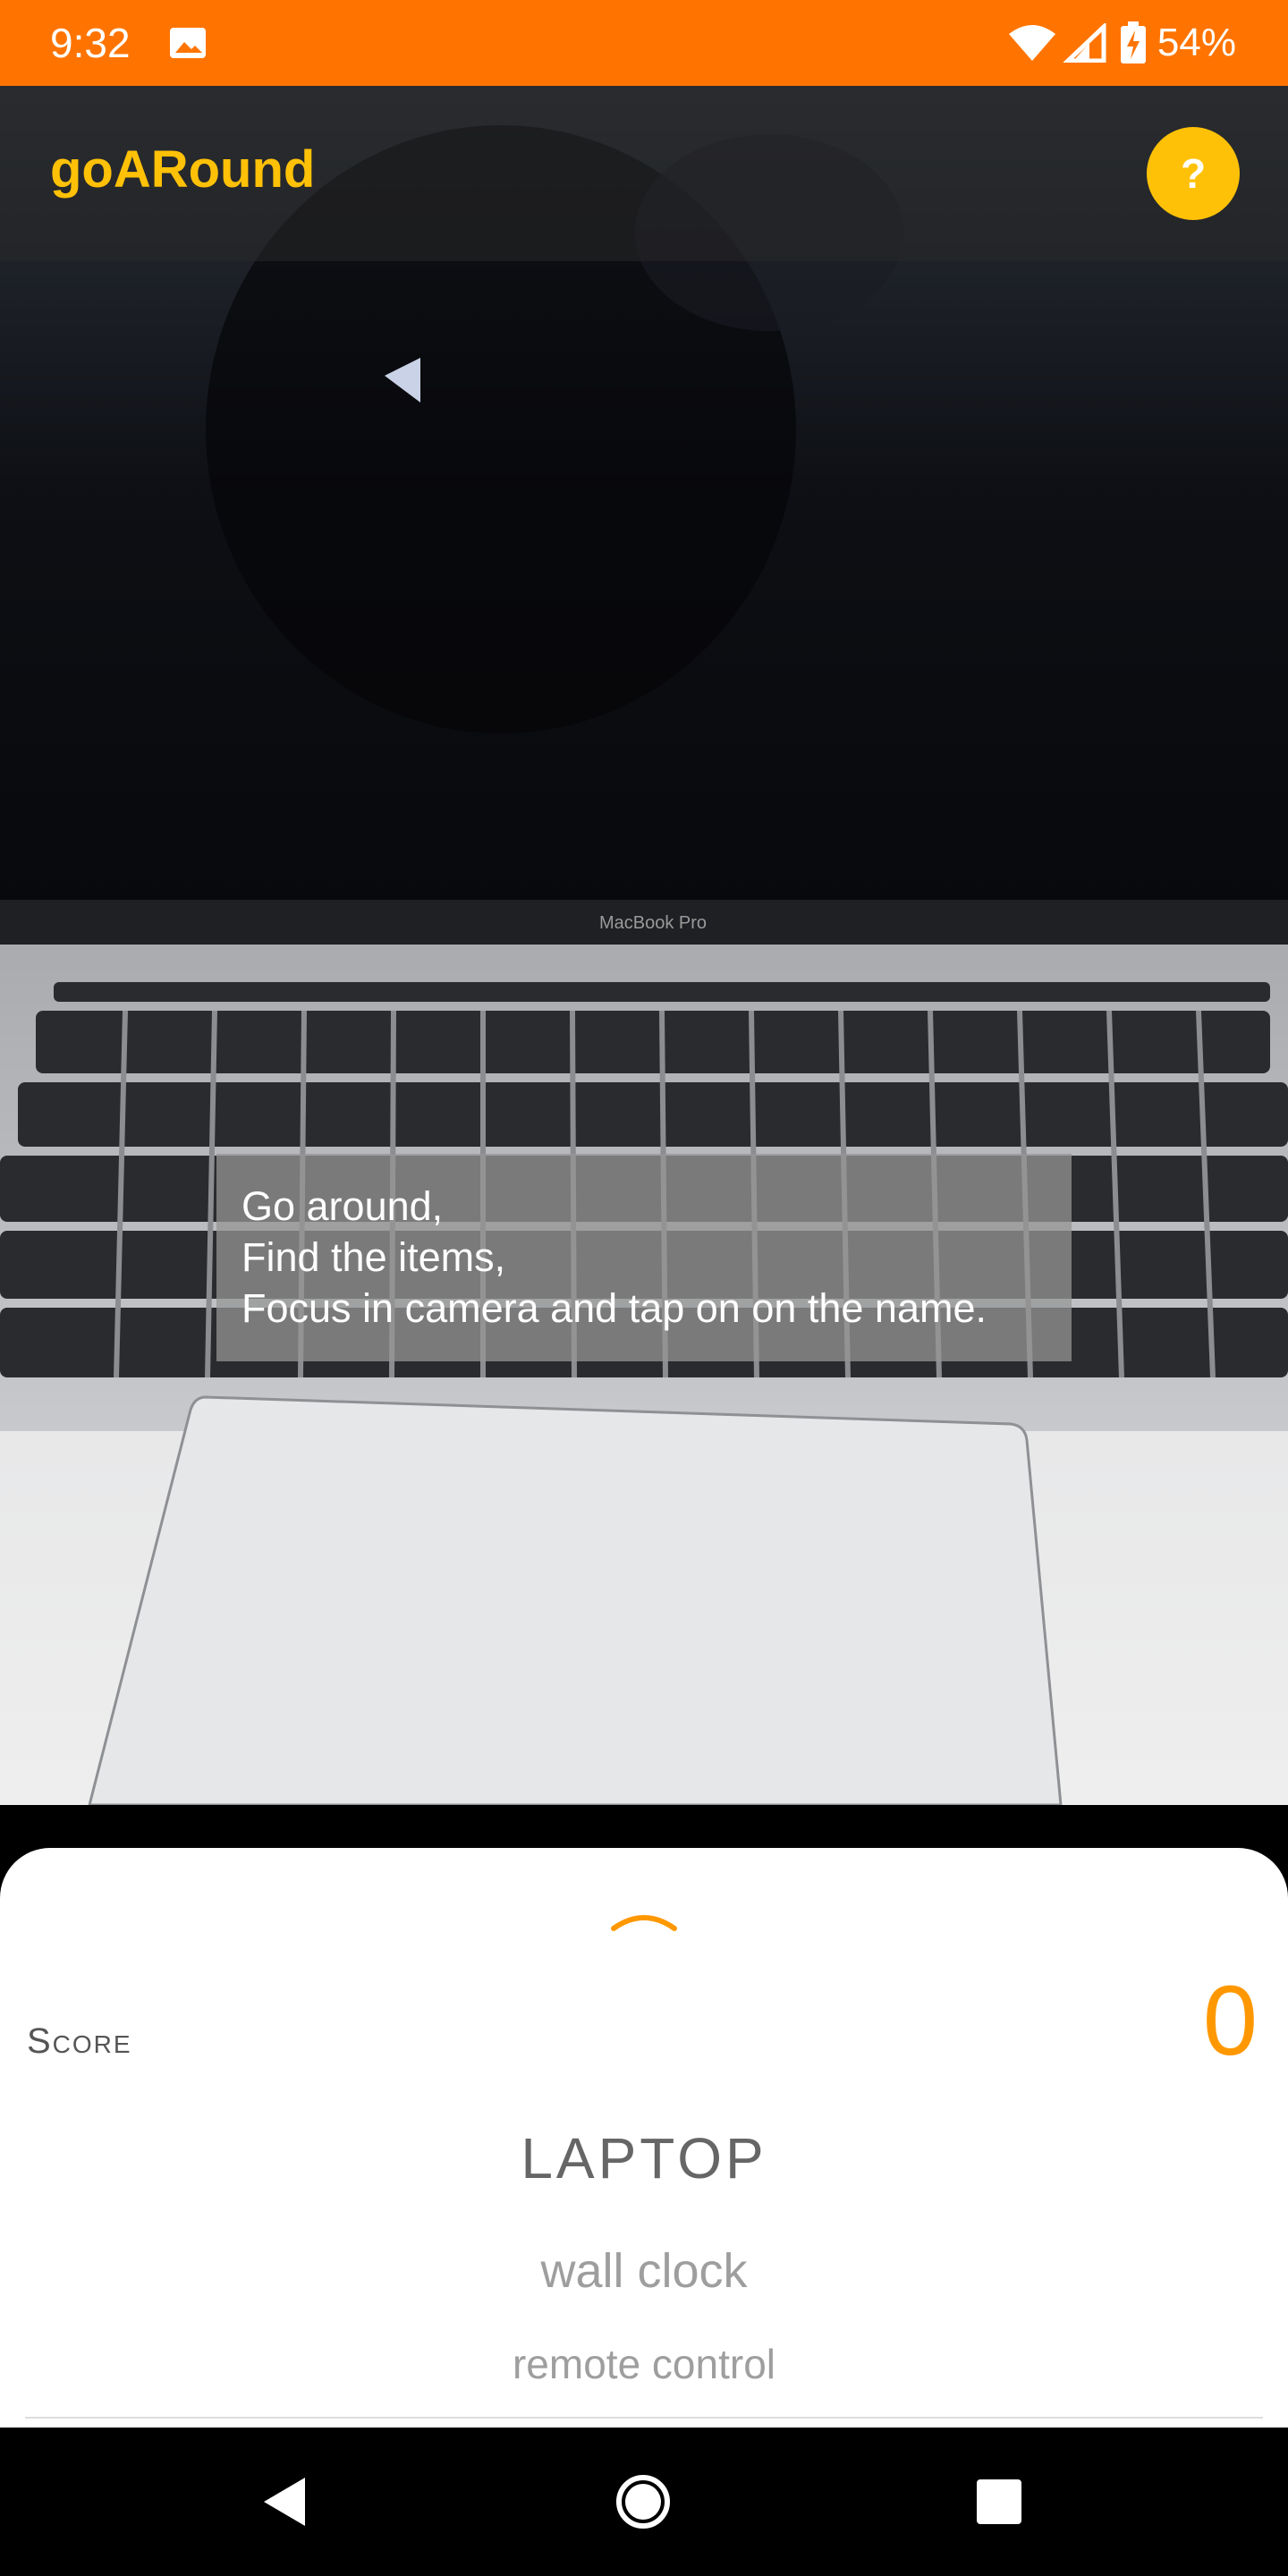 The width and height of the screenshot is (1288, 2576). Describe the element at coordinates (653, 923) in the screenshot. I see `laptop-brand-label: MacBook Pro` at that location.